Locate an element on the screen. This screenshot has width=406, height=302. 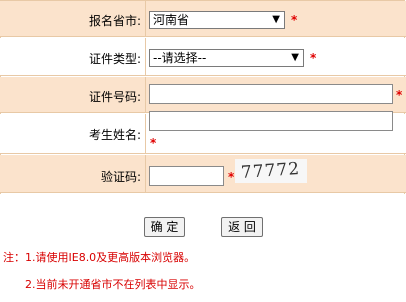
id-number-label: 证件号码: is located at coordinates (114, 97).